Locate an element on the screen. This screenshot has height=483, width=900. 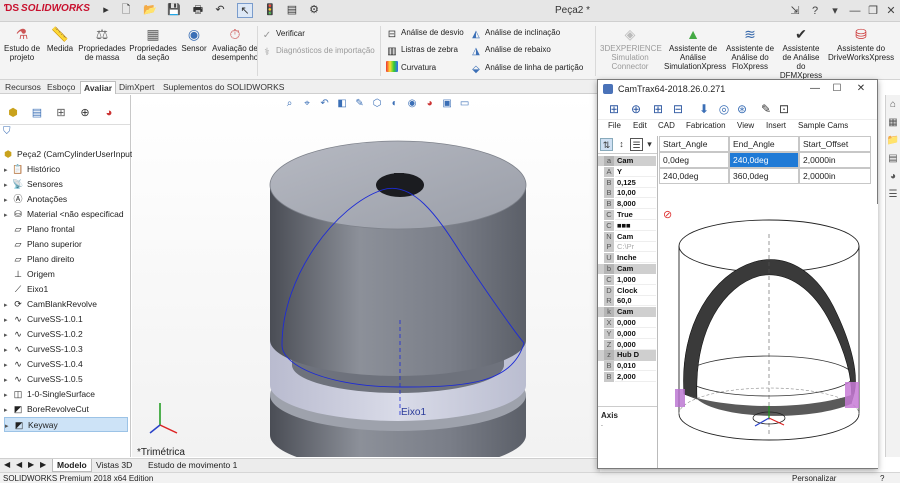
camtrax-menu-sample-cams: Sample Cams is located at coordinates (823, 125).